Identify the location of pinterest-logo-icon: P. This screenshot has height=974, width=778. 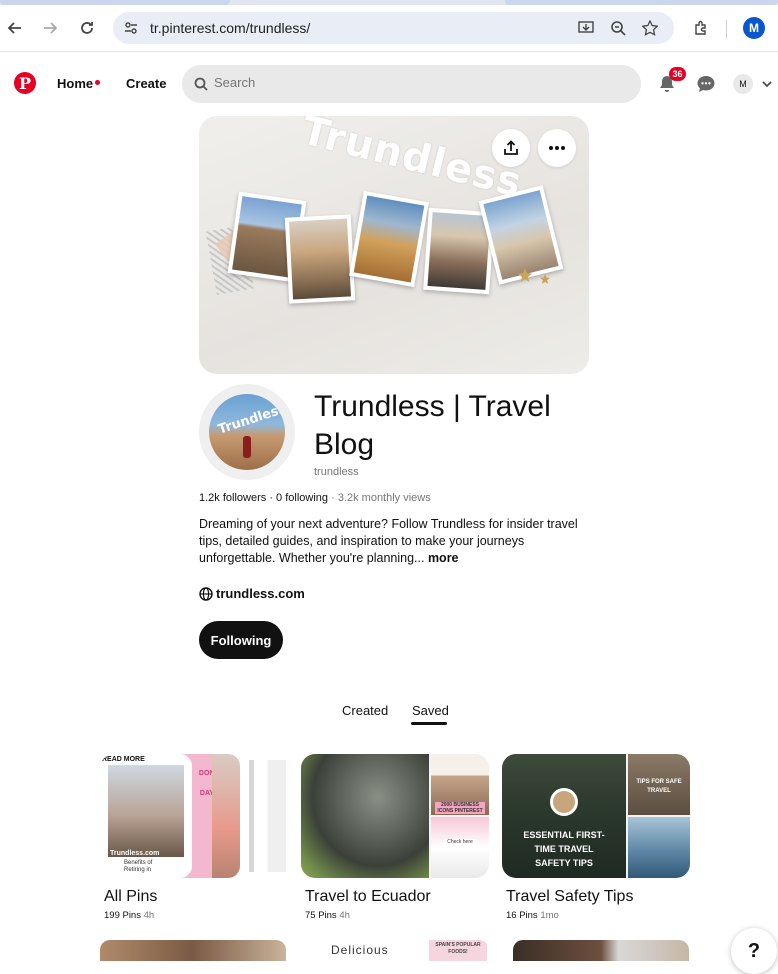
(25, 83).